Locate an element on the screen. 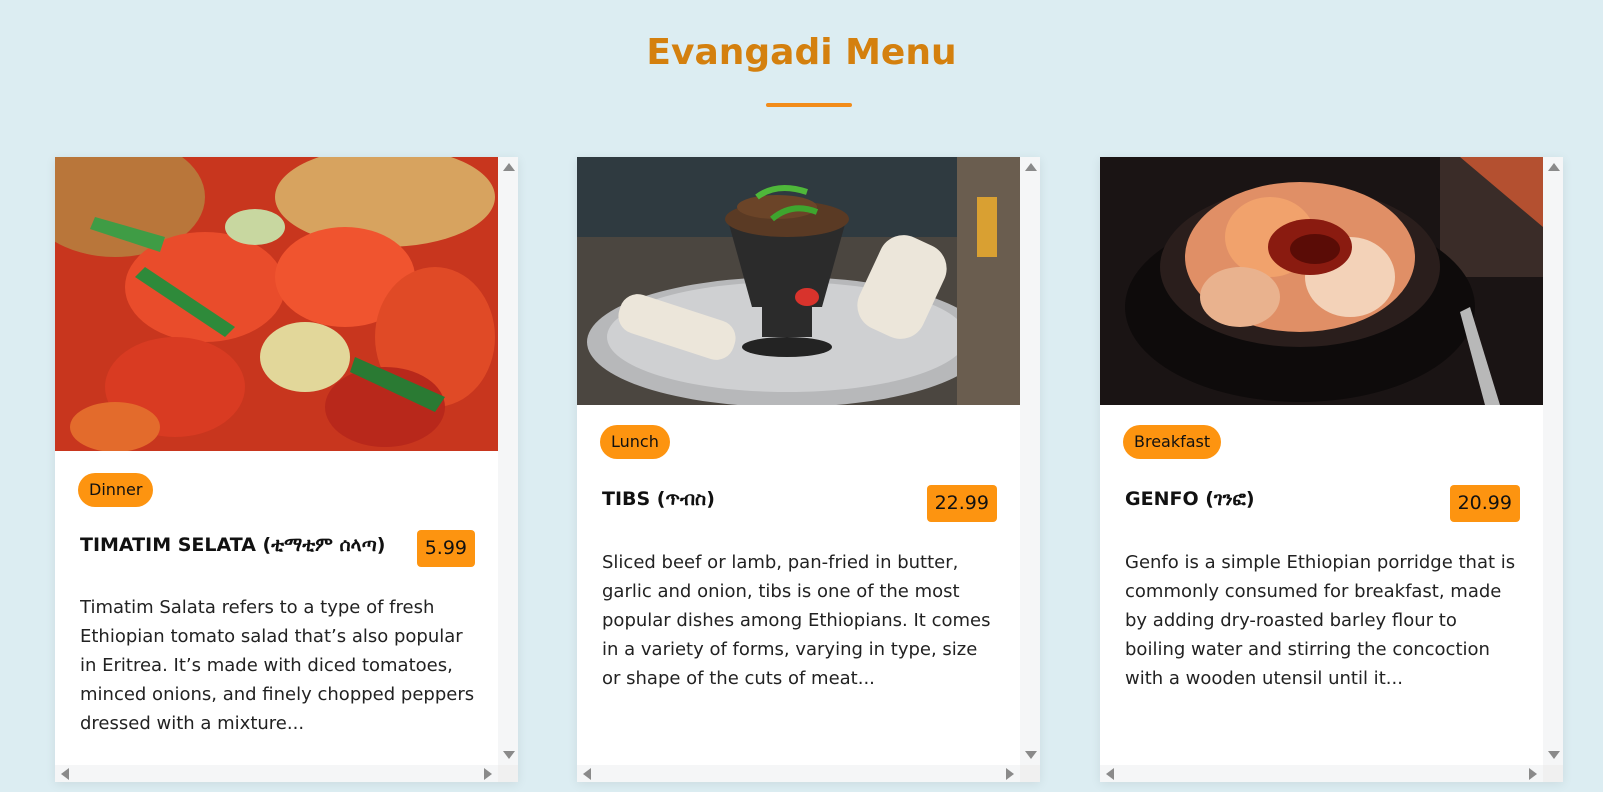  page-title: Evangadi Menu is located at coordinates (801, 52).